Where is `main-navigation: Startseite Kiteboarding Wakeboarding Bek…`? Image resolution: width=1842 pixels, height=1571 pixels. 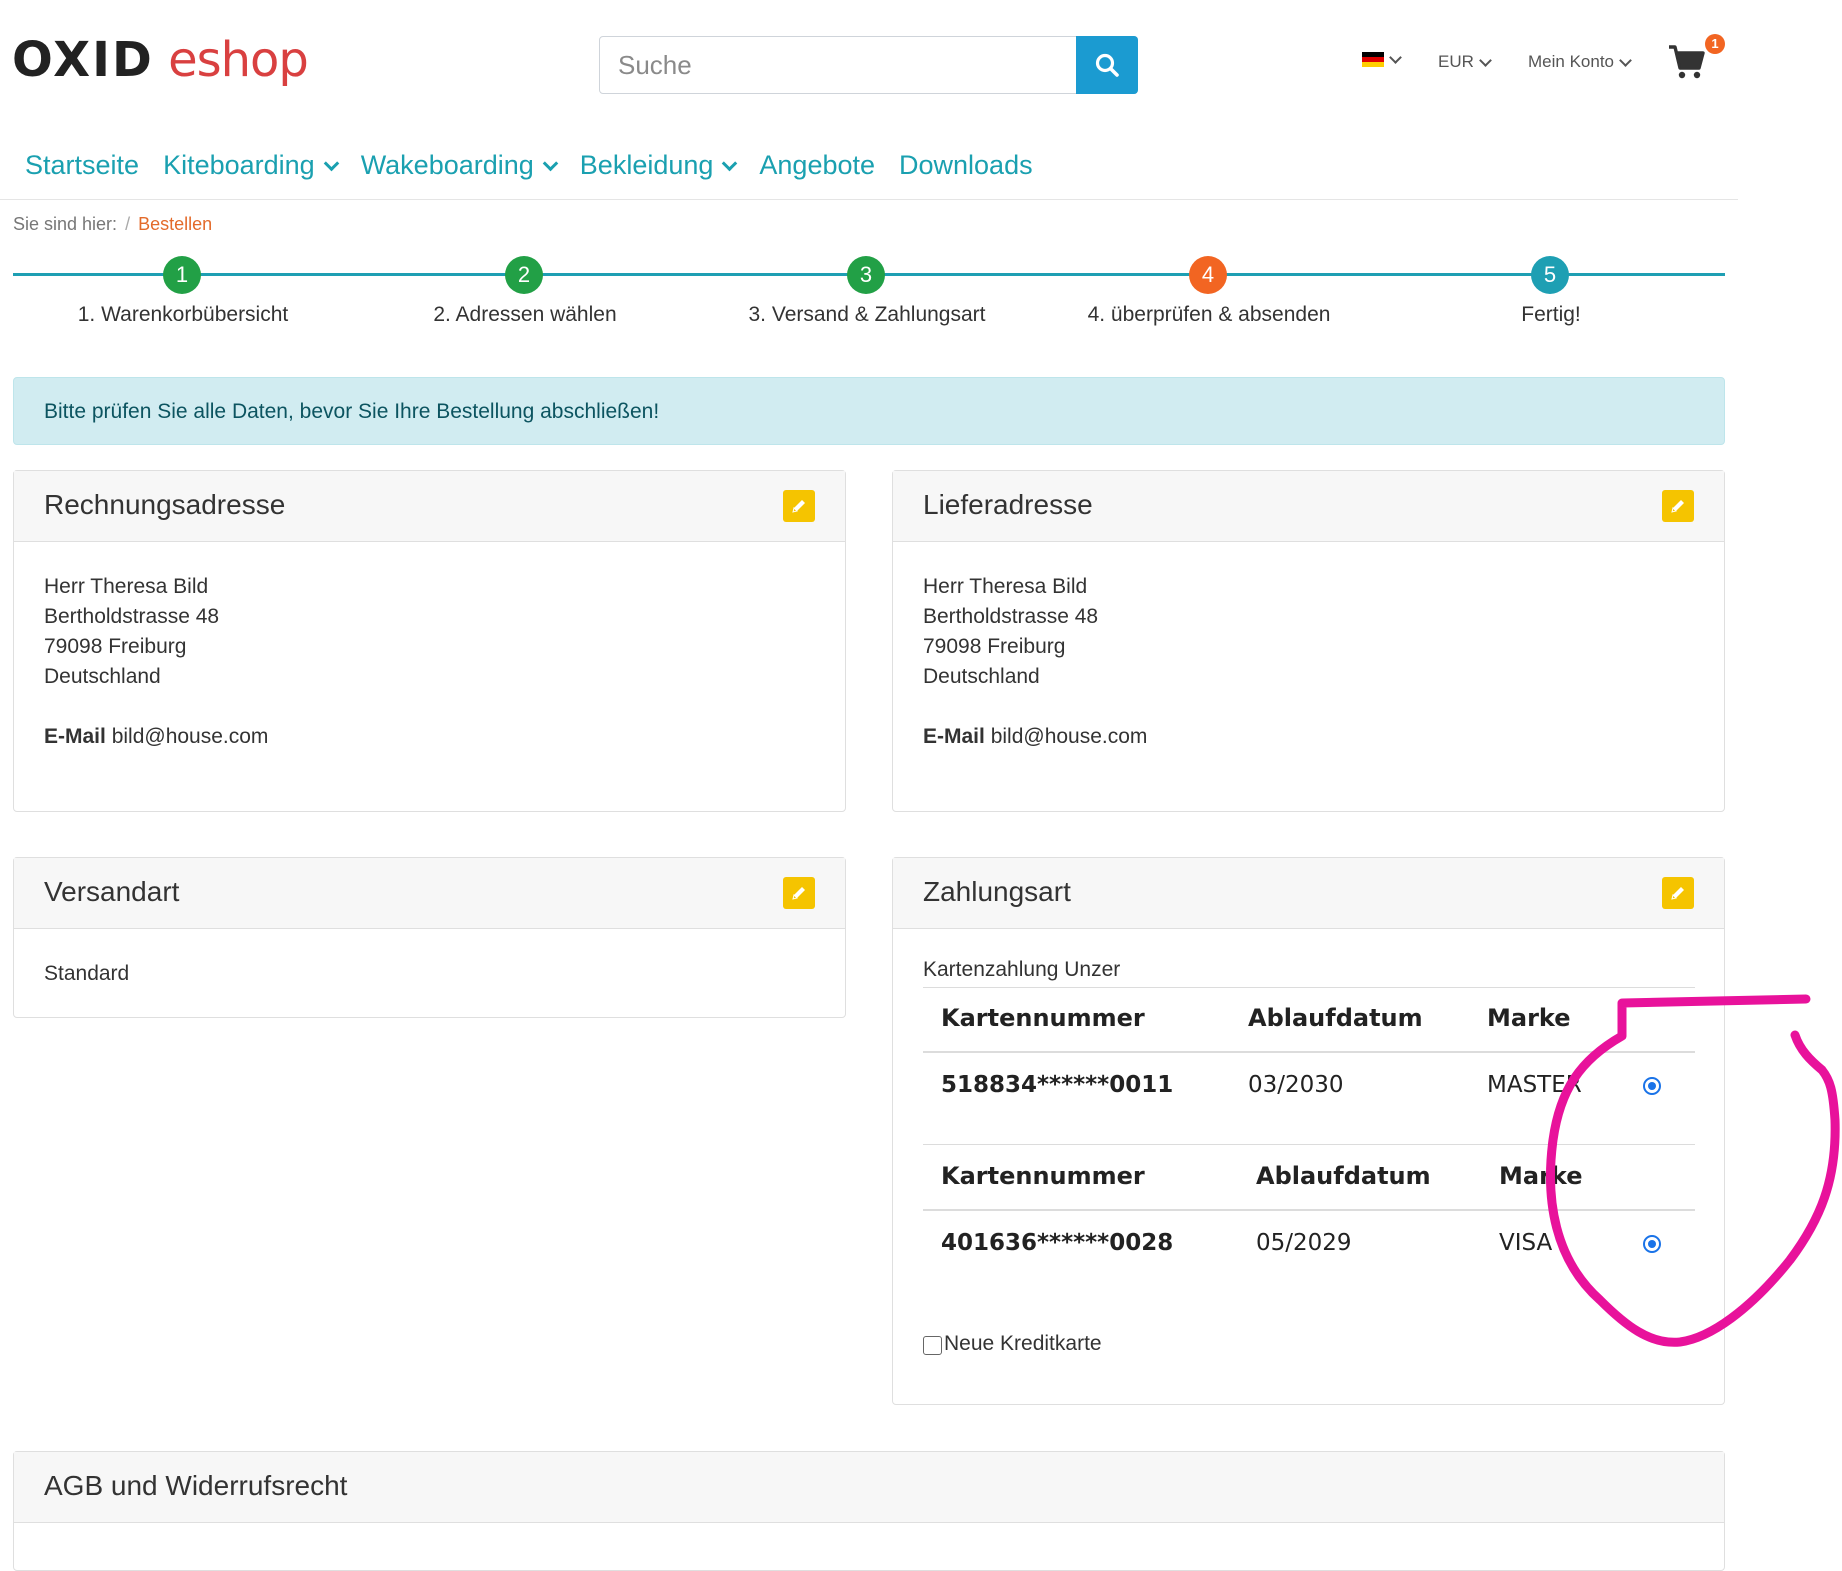
main-navigation: Startseite Kiteboarding Wakeboarding Bek… is located at coordinates (529, 165).